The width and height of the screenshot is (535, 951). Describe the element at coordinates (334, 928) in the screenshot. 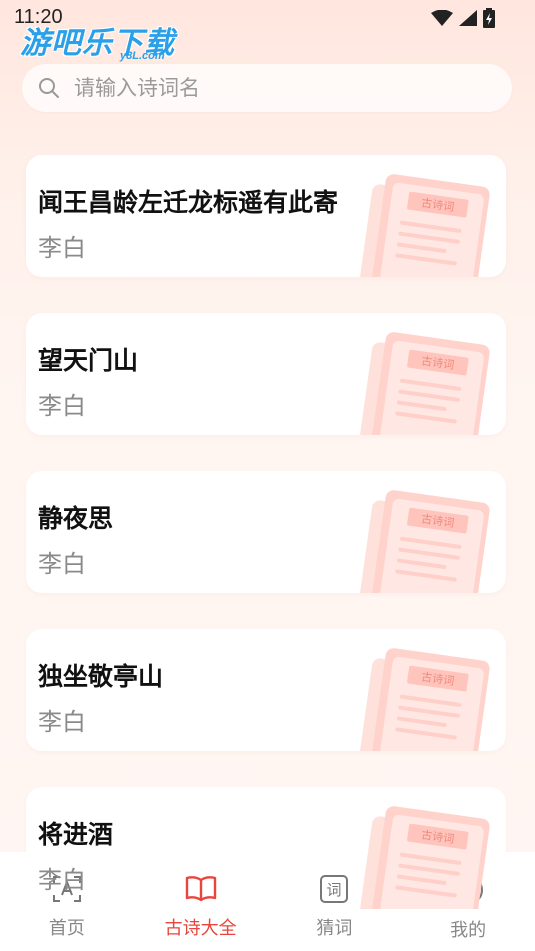

I see `tab-label: 猜词` at that location.